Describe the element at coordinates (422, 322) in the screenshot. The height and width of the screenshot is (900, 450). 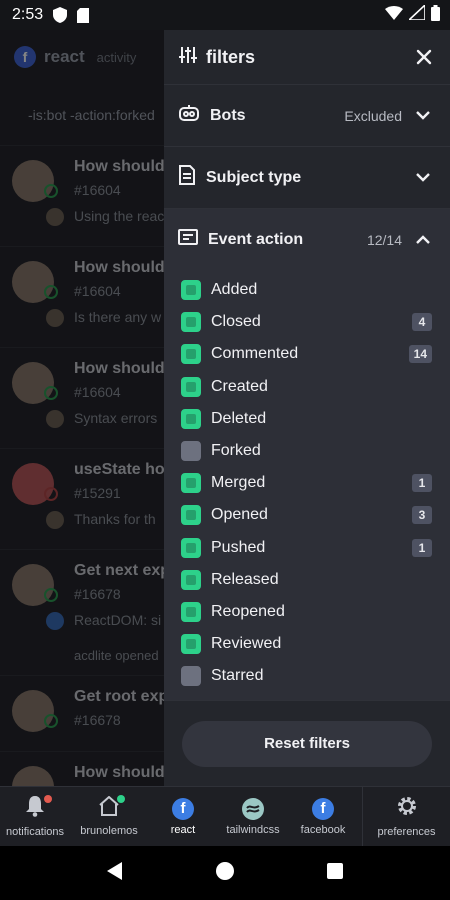
I see `count-badge: 4` at that location.